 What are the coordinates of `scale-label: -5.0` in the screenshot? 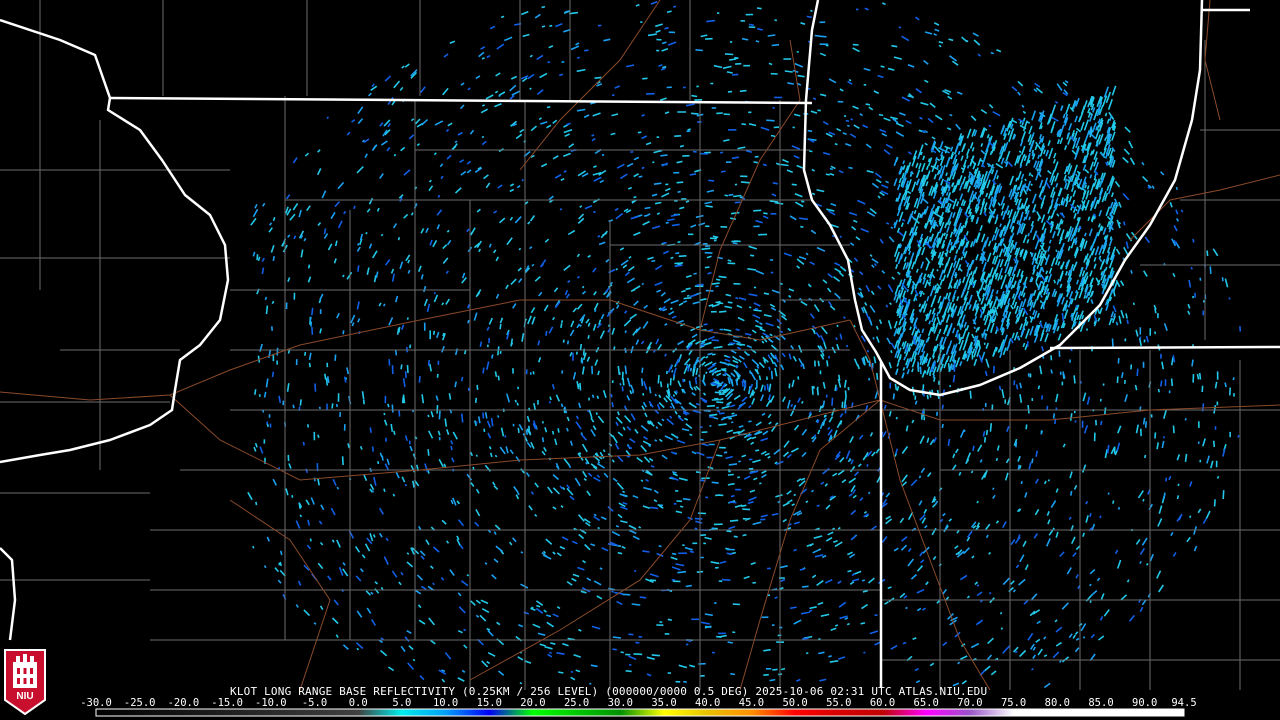 It's located at (314, 703).